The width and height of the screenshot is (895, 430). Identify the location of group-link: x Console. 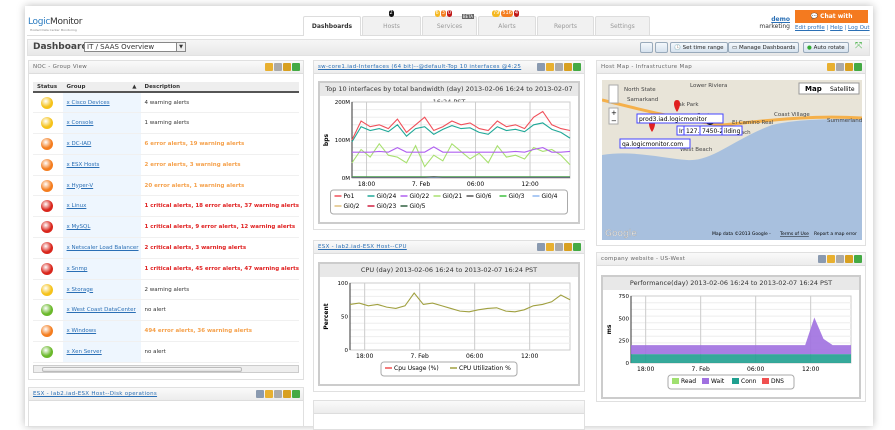
(80, 123).